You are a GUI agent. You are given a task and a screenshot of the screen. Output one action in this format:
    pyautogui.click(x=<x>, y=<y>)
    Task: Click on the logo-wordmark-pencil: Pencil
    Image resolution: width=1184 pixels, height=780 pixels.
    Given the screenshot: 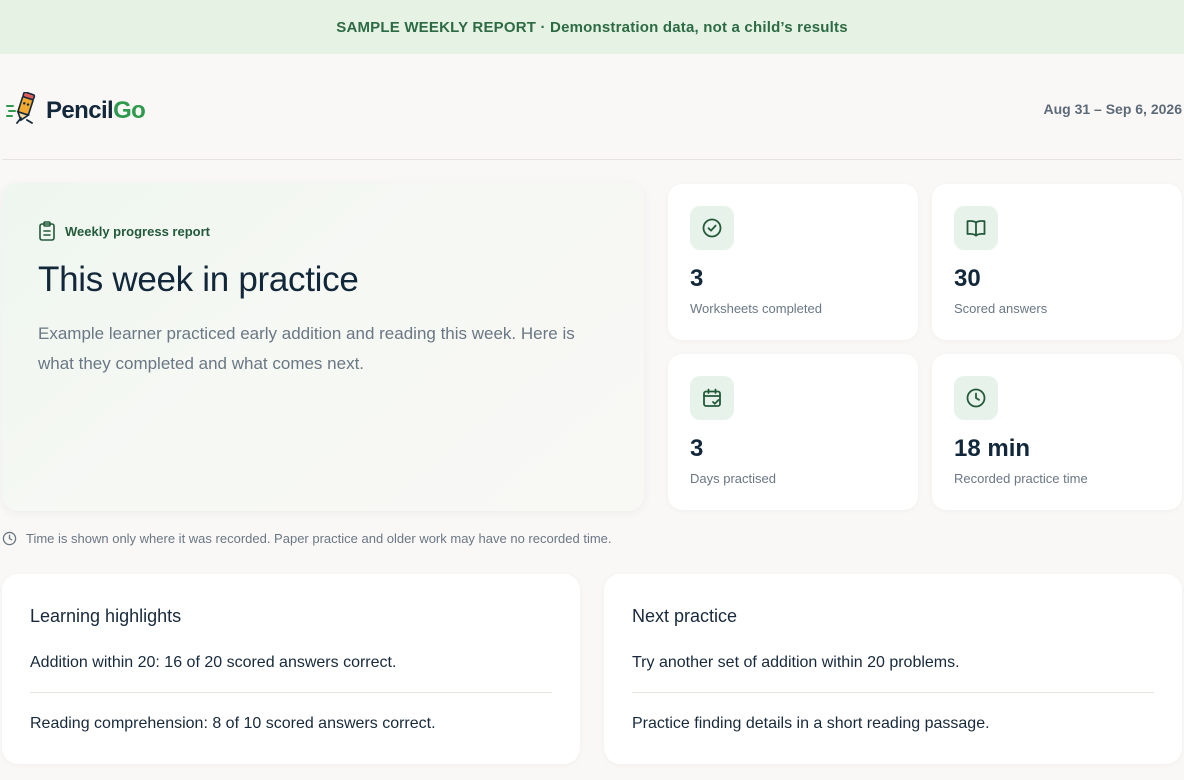 What is the action you would take?
    pyautogui.click(x=80, y=110)
    